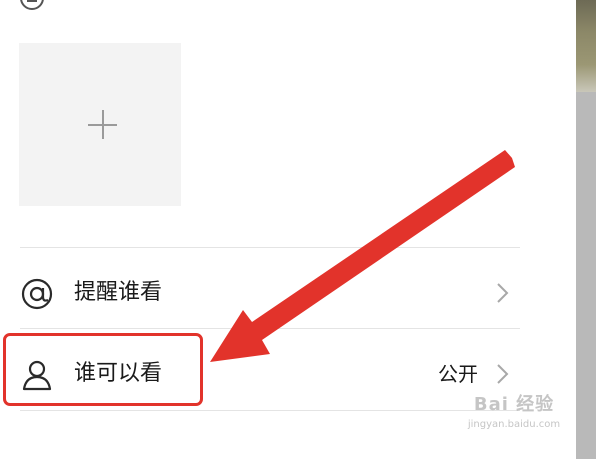  I want to click on watermark-brand: Bai 经验, so click(514, 404).